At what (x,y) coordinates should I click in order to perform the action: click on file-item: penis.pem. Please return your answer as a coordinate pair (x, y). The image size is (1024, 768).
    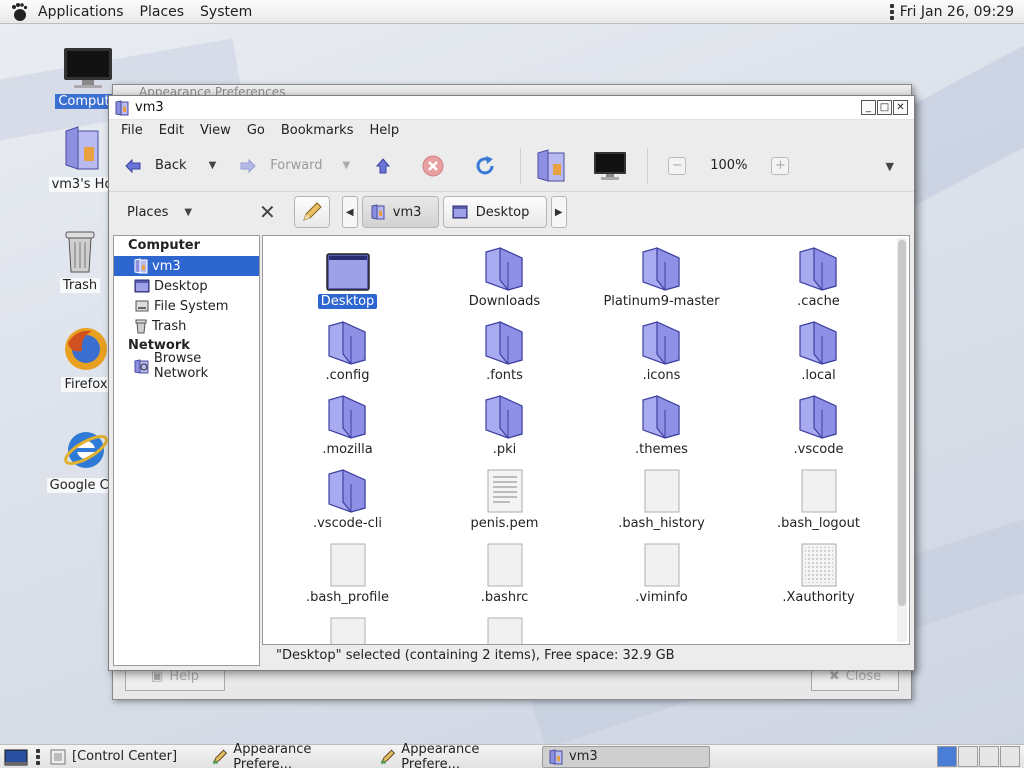
    Looking at the image, I should click on (504, 505).